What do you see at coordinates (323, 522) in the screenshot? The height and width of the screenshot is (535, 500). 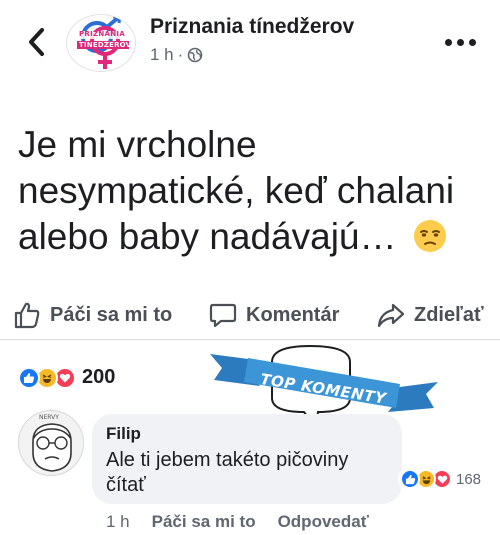 I see `comment-reply-link: Odpovedať` at bounding box center [323, 522].